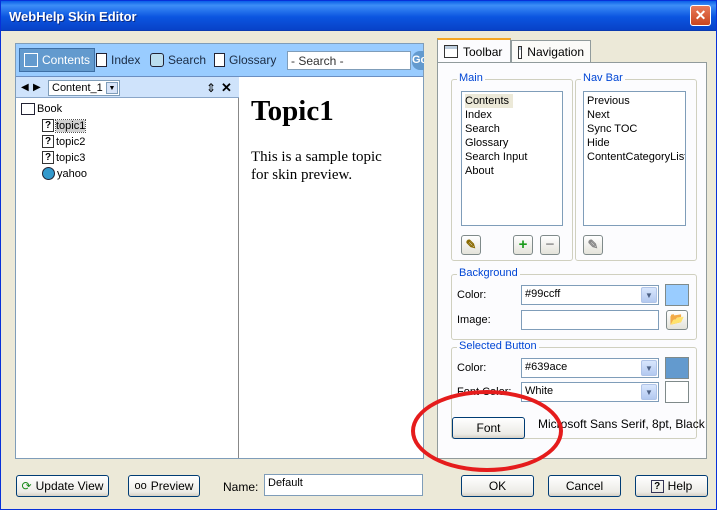  I want to click on selected-color-select: #639ace ▼, so click(590, 368).